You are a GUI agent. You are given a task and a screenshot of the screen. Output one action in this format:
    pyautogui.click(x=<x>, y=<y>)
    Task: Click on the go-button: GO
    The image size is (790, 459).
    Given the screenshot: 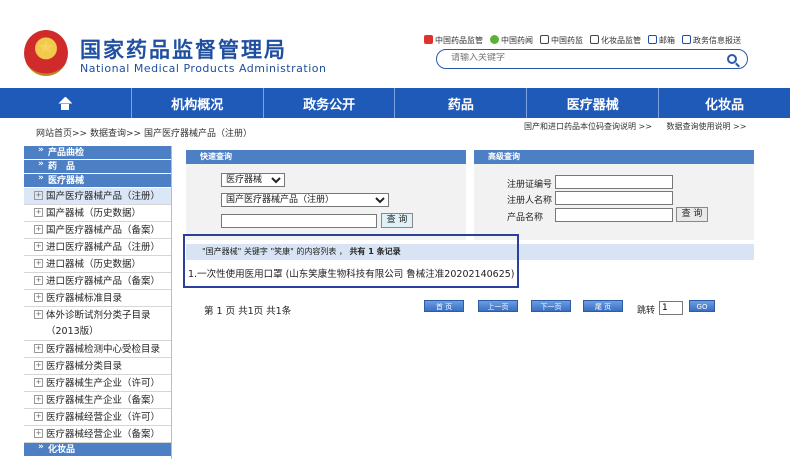 What is the action you would take?
    pyautogui.click(x=702, y=306)
    